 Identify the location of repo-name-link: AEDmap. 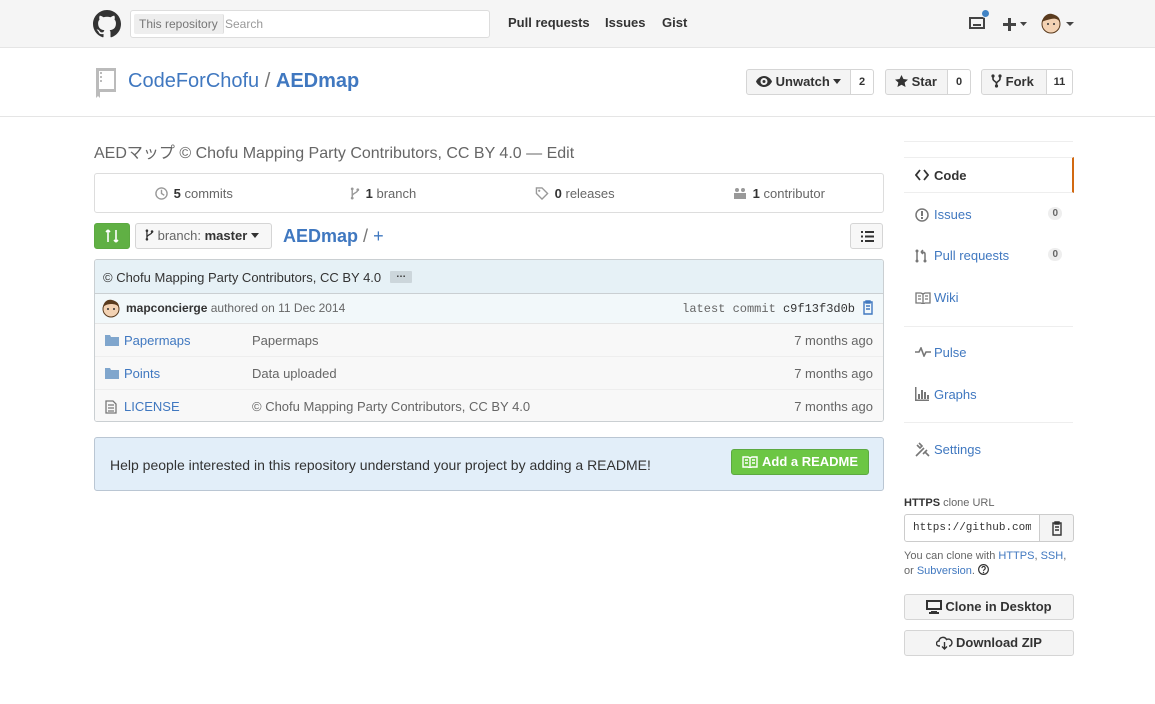
(317, 81).